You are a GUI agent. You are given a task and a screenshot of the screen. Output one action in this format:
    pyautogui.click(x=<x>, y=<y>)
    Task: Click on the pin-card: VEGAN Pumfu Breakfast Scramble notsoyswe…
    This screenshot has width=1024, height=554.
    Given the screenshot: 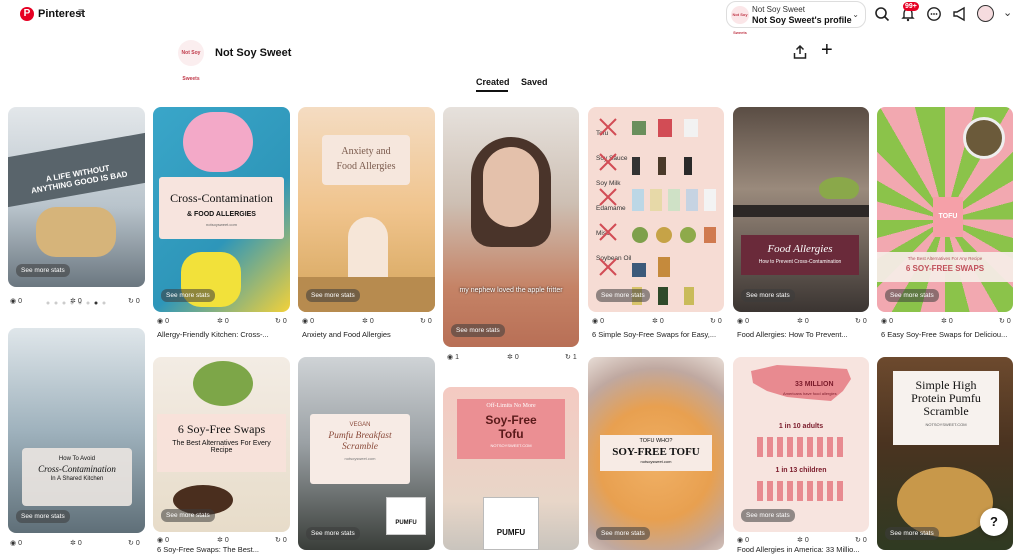 What is the action you would take?
    pyautogui.click(x=366, y=453)
    